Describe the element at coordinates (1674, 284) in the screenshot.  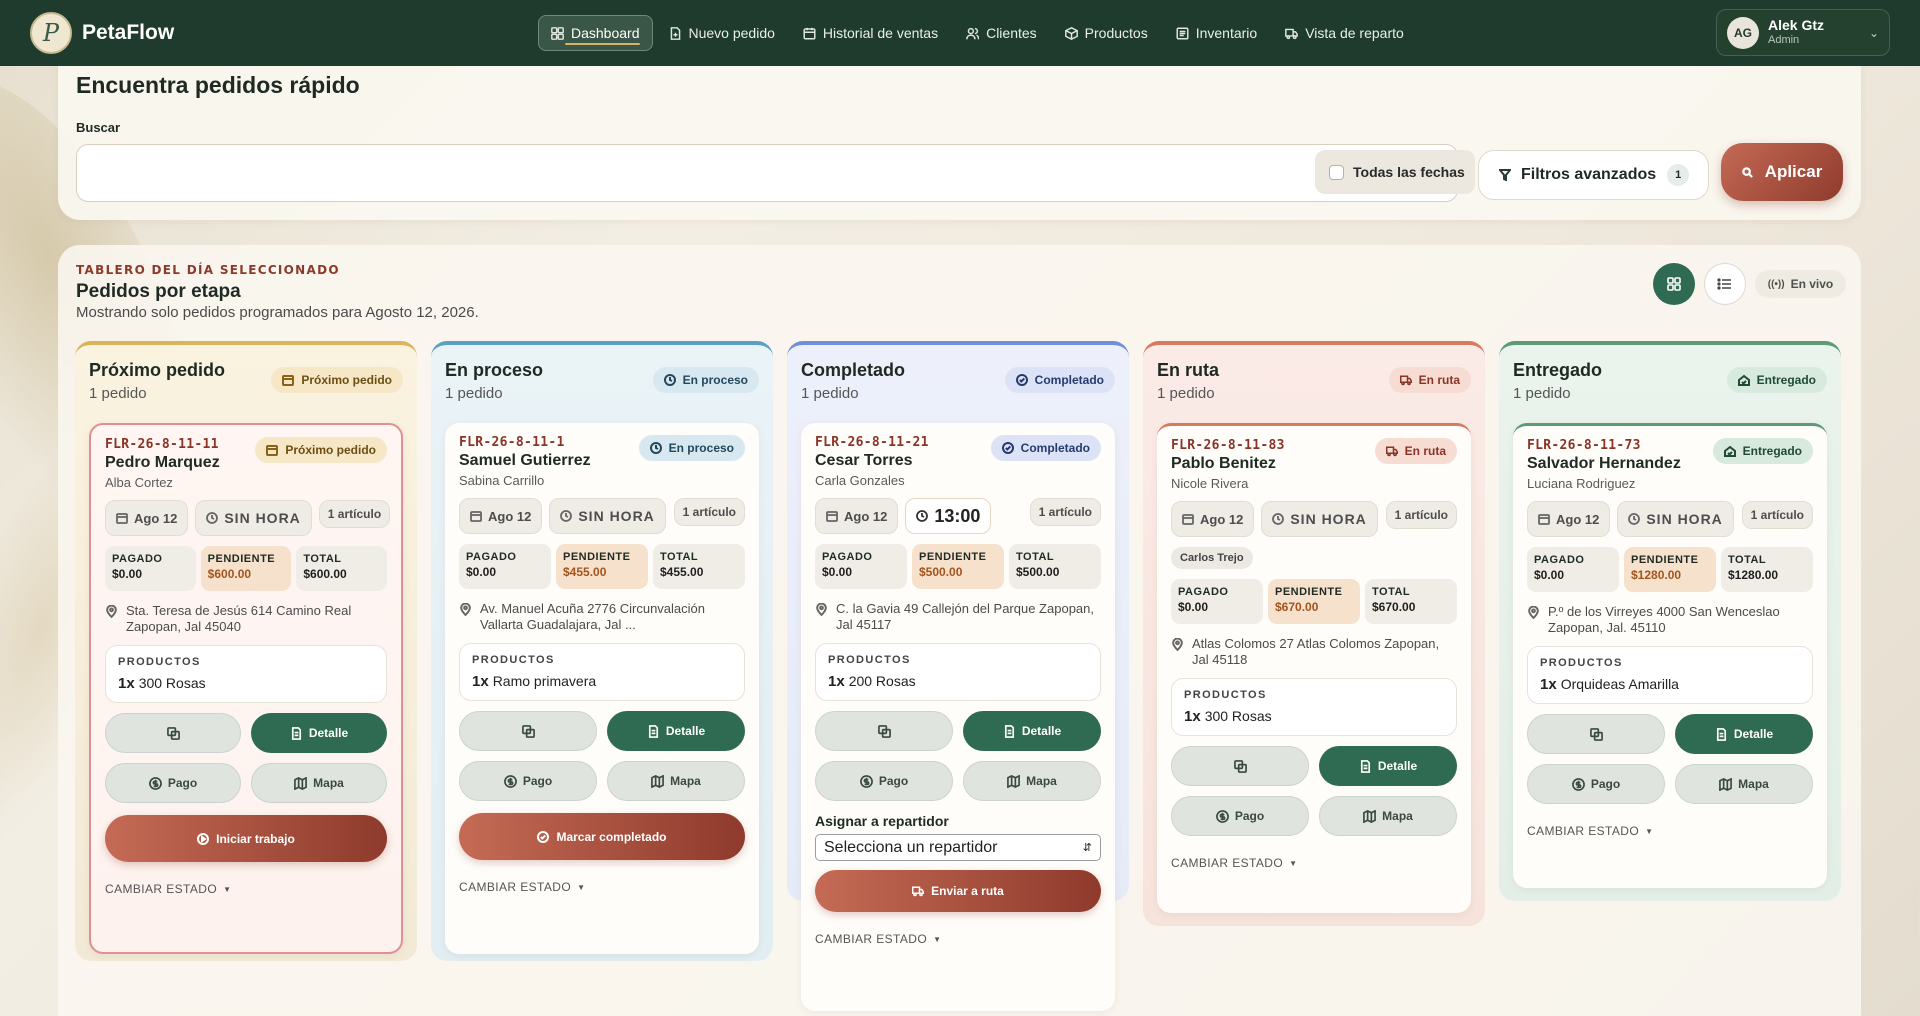
I see `grid-view-button` at that location.